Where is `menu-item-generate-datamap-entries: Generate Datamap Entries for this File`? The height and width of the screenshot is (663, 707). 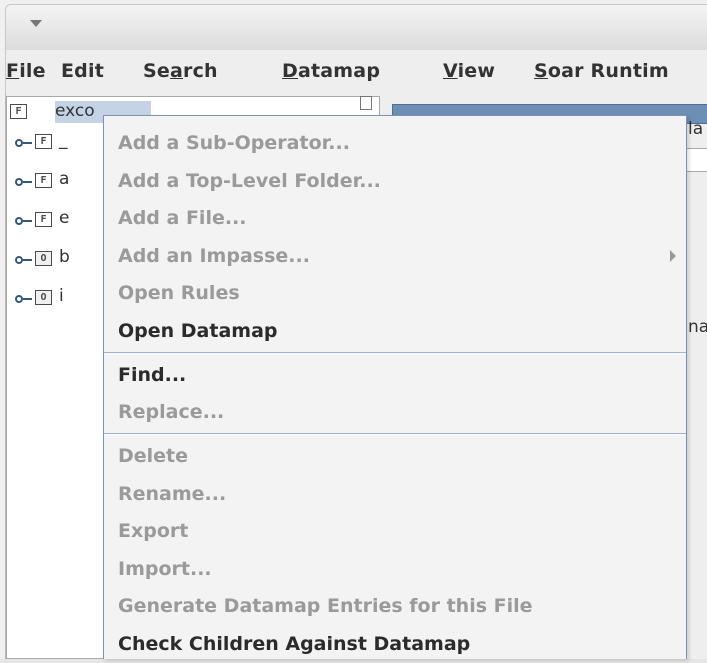 menu-item-generate-datamap-entries: Generate Datamap Entries for this File is located at coordinates (325, 606).